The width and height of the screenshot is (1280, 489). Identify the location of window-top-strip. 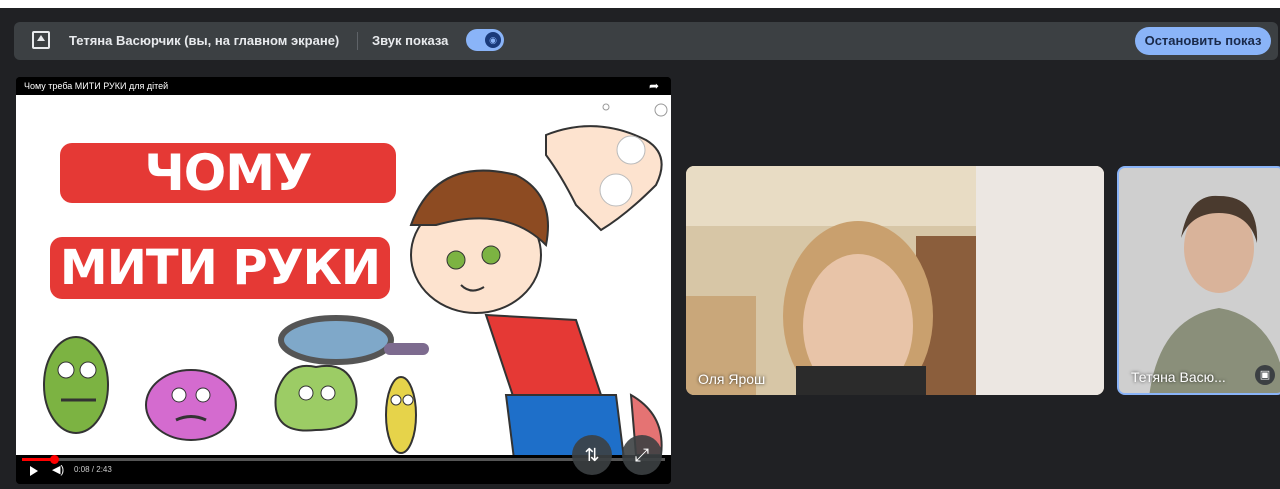
(640, 4).